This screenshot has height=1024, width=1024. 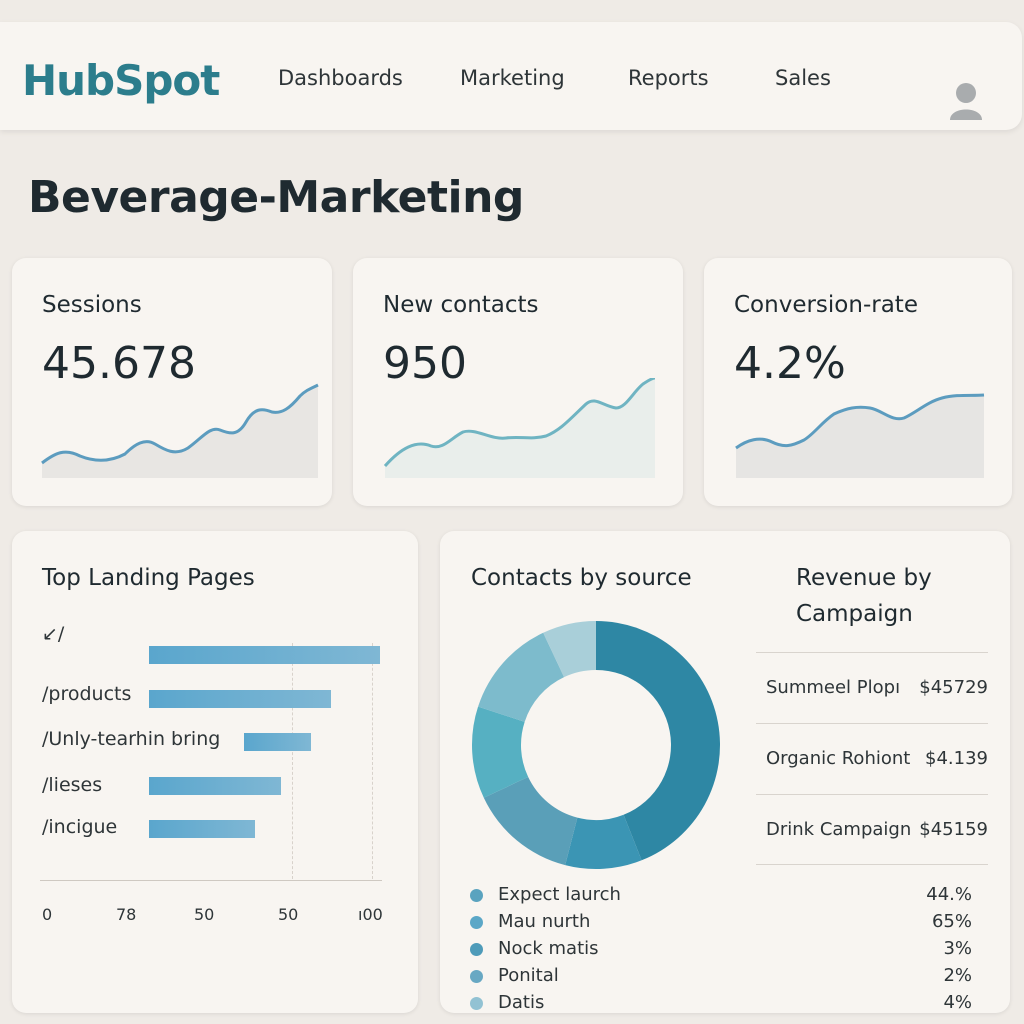 What do you see at coordinates (126, 914) in the screenshot?
I see `x-axis-tick-label: 78` at bounding box center [126, 914].